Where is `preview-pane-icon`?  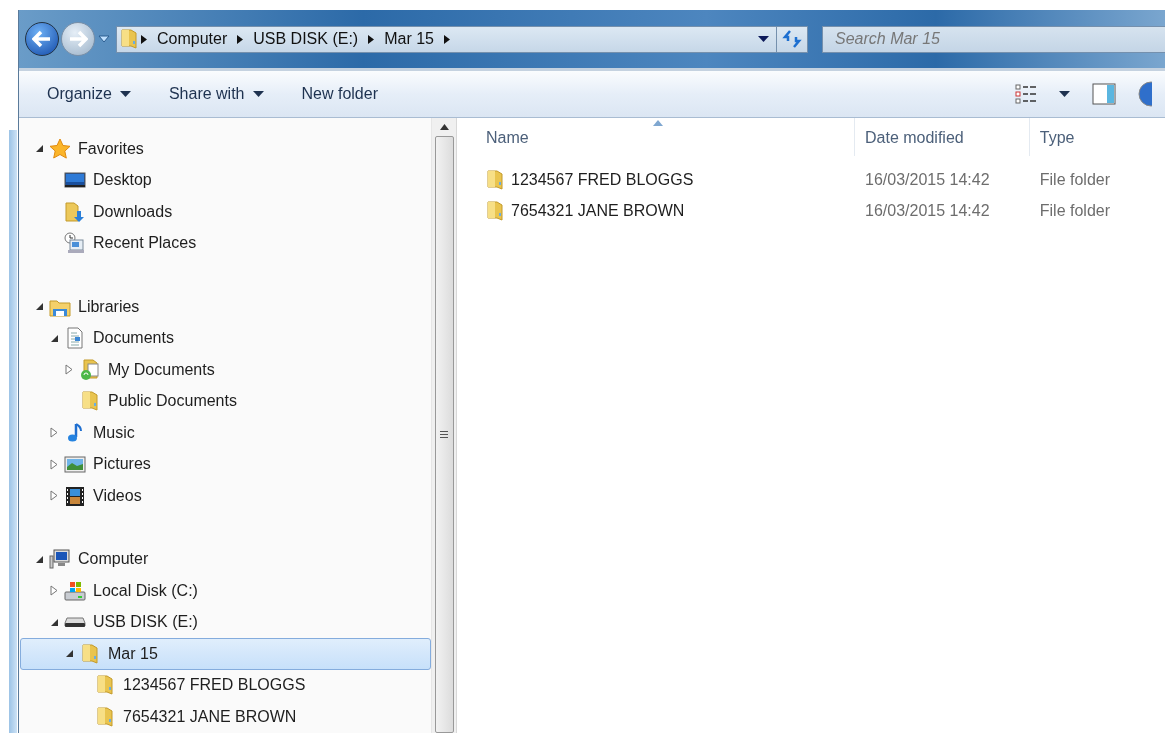 preview-pane-icon is located at coordinates (1104, 94).